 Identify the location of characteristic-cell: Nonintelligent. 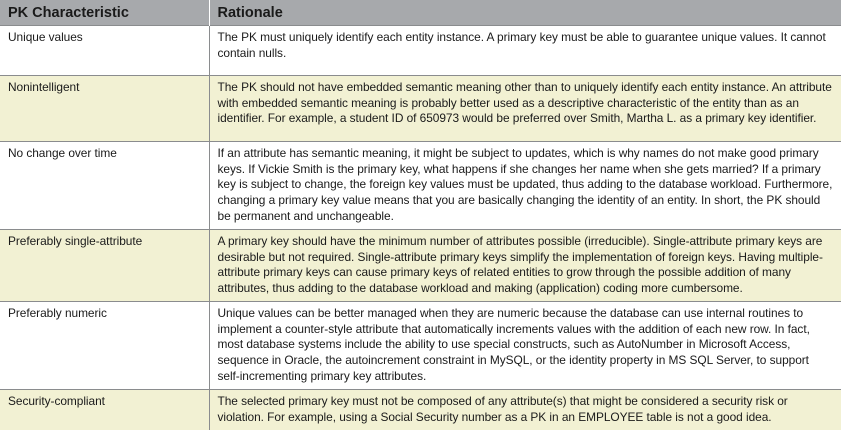
(105, 108).